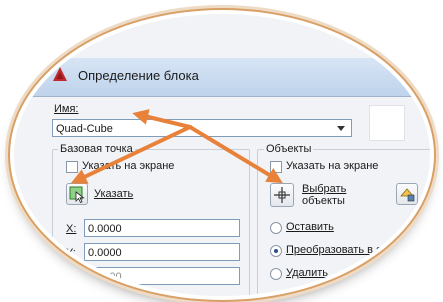 This screenshot has height=302, width=443. I want to click on name-value: Quad-Cube, so click(84, 129).